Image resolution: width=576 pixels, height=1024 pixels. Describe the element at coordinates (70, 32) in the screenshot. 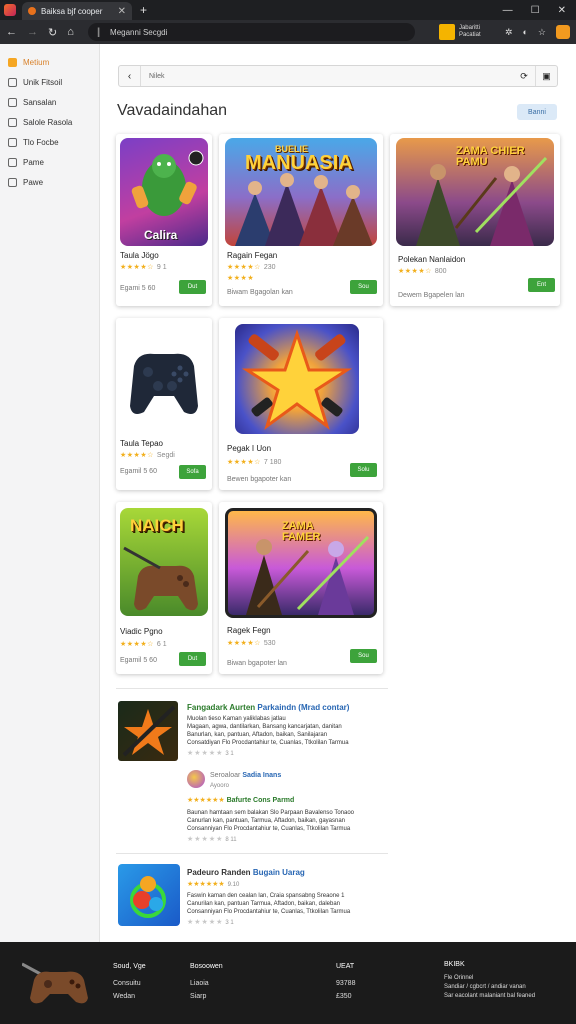

I see `home-button-icon: ⌂` at that location.